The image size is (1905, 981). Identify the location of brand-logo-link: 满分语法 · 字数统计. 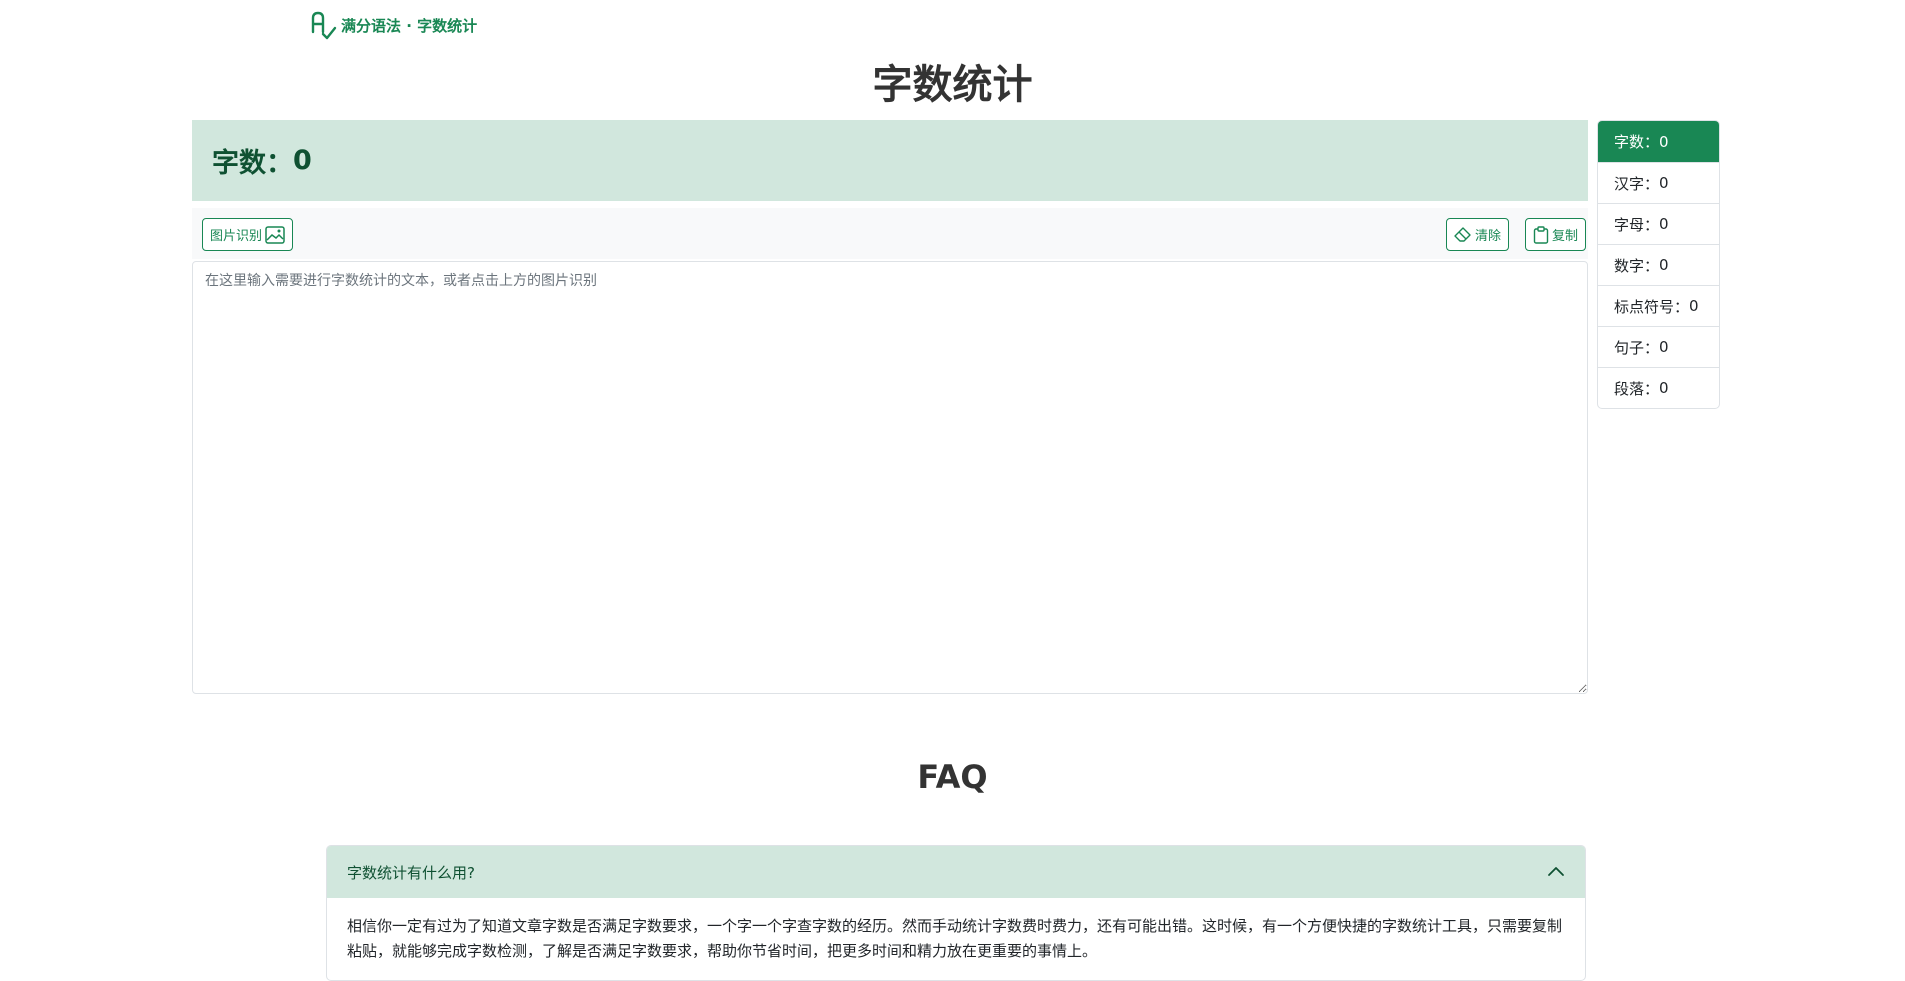
(393, 25).